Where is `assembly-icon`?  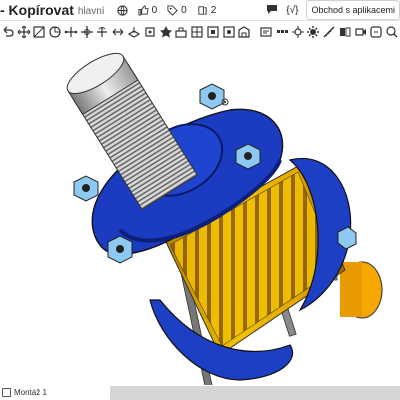 assembly-icon is located at coordinates (6, 392).